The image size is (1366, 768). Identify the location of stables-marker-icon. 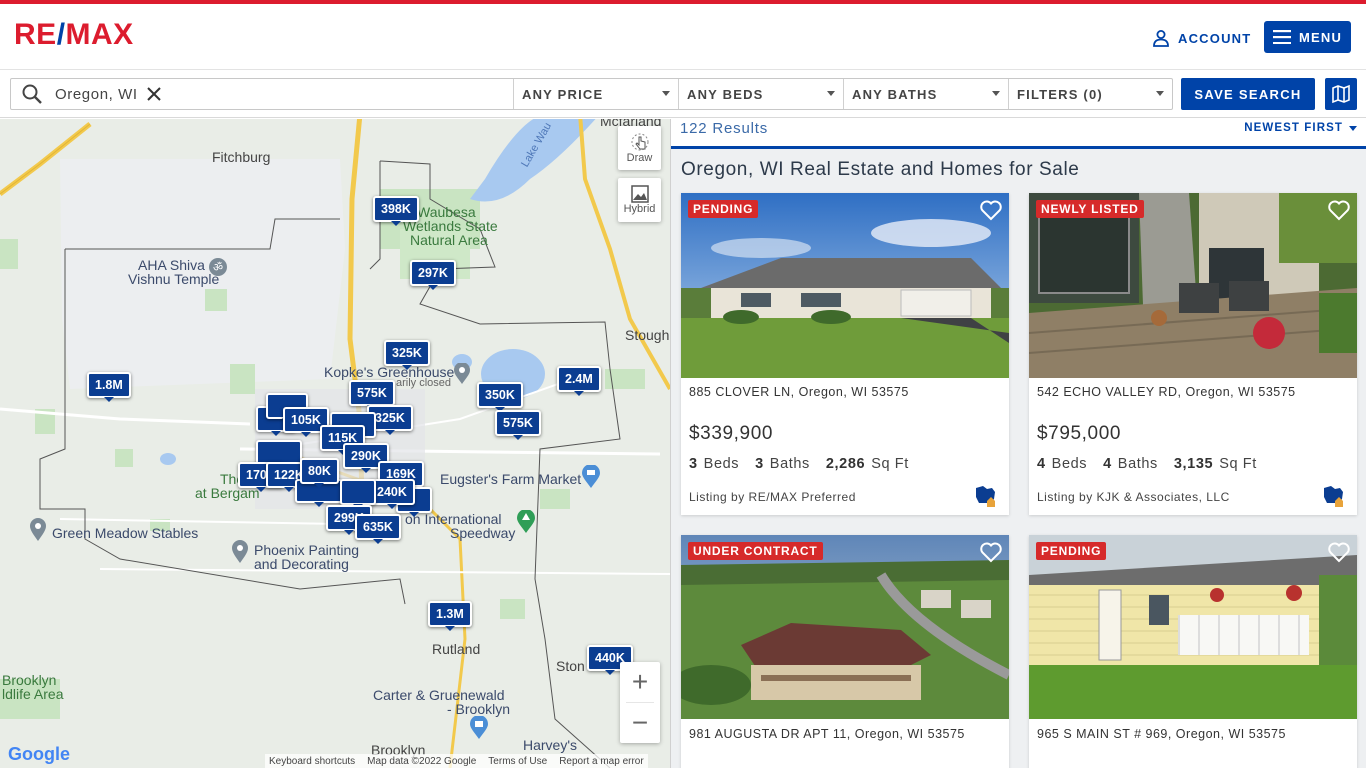
(38, 530).